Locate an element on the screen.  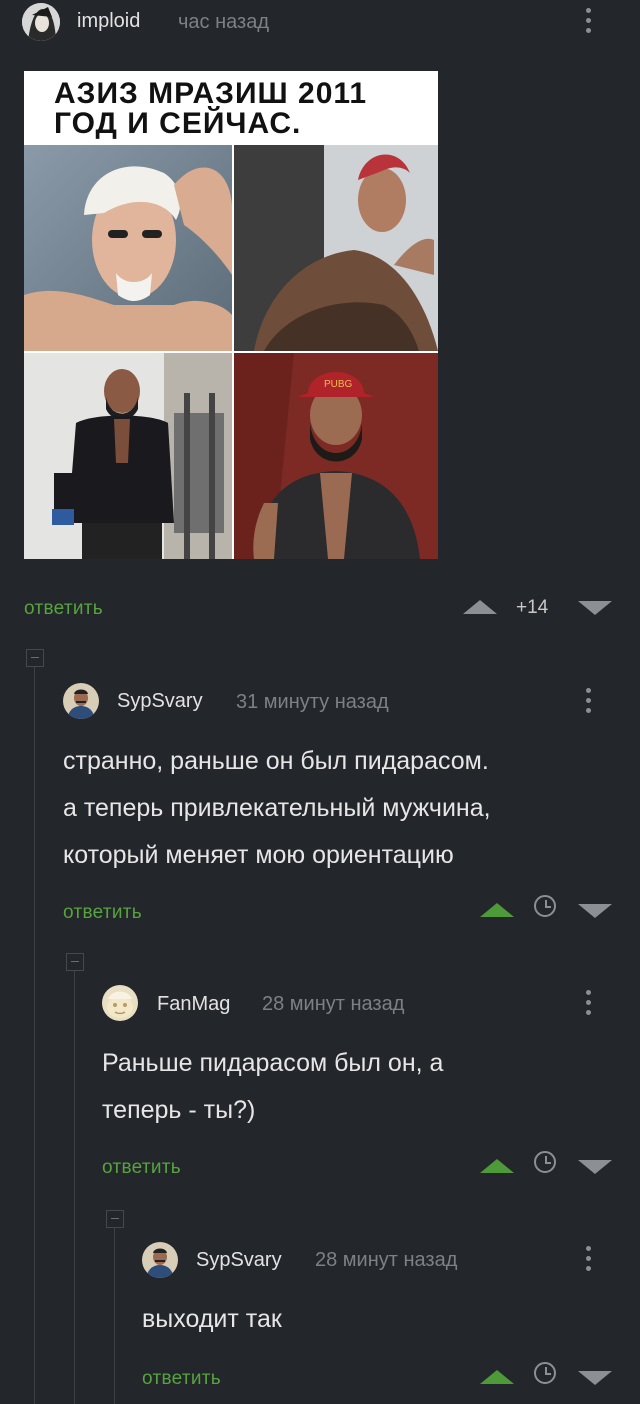
post-reply-link: ответить is located at coordinates (63, 609).